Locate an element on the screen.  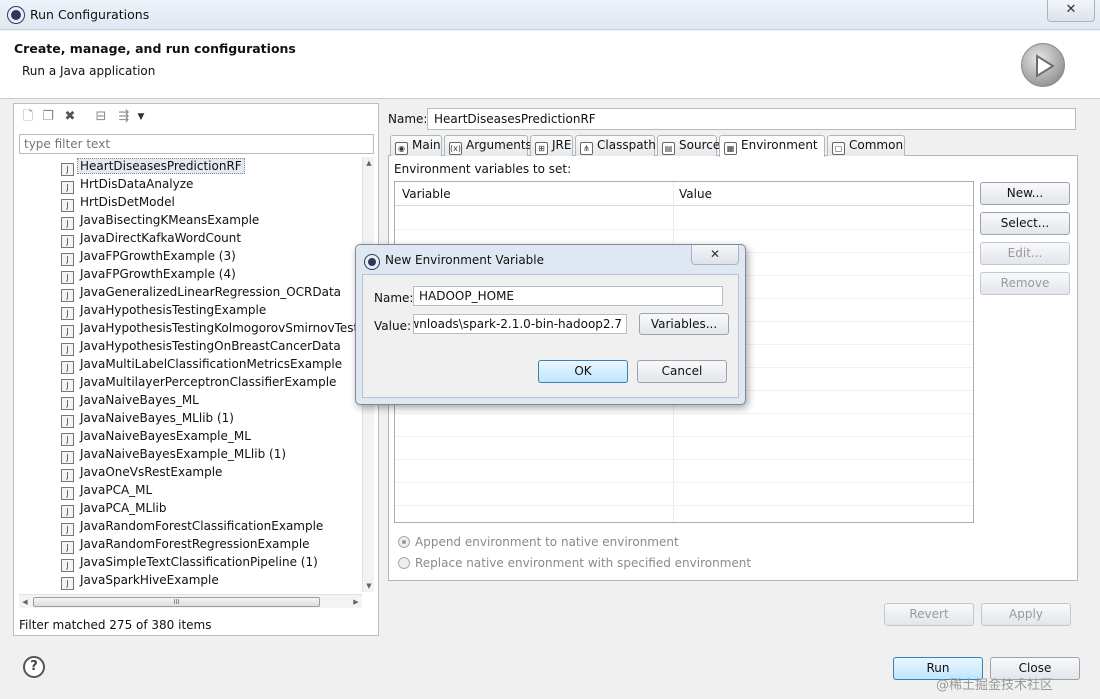
help-icon: ? is located at coordinates (34, 667).